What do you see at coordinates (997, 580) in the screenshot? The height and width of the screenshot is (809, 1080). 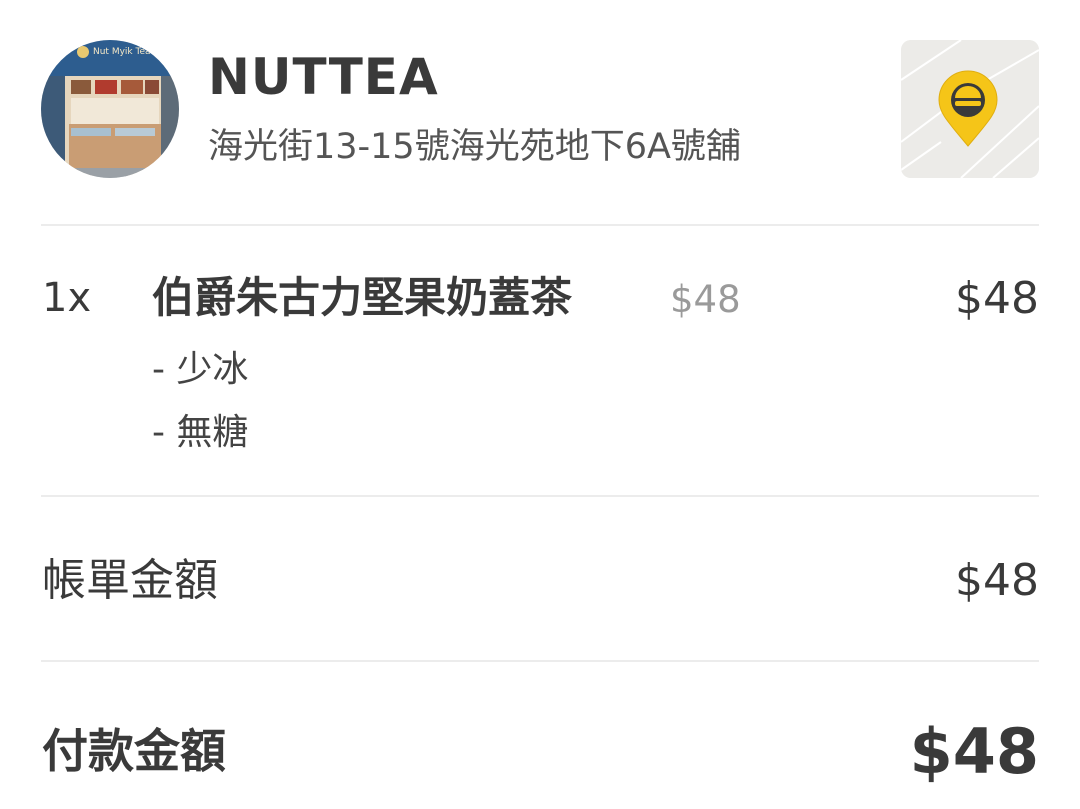 I see `bill-amount-value: $48` at bounding box center [997, 580].